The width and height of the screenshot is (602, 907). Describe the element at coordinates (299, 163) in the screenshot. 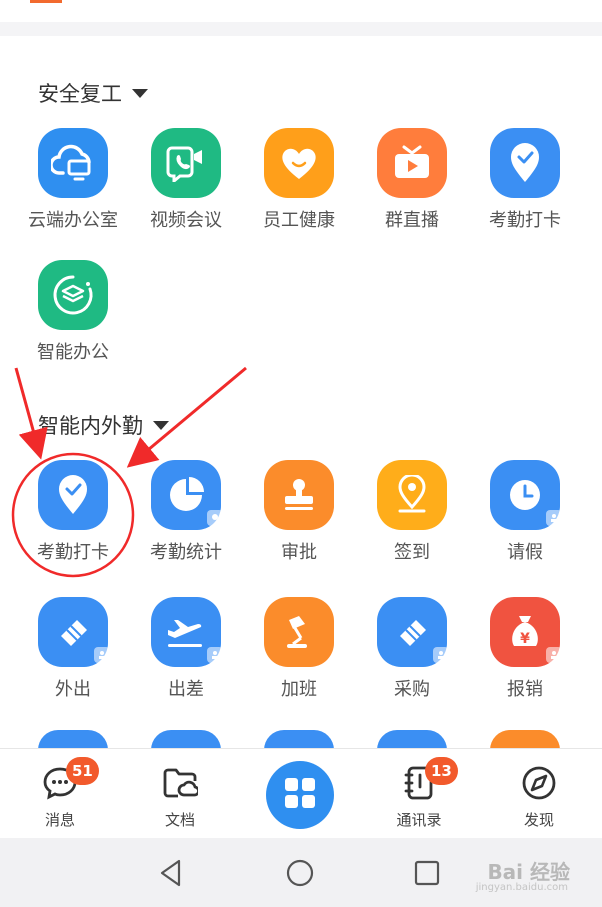

I see `heart-icon` at that location.